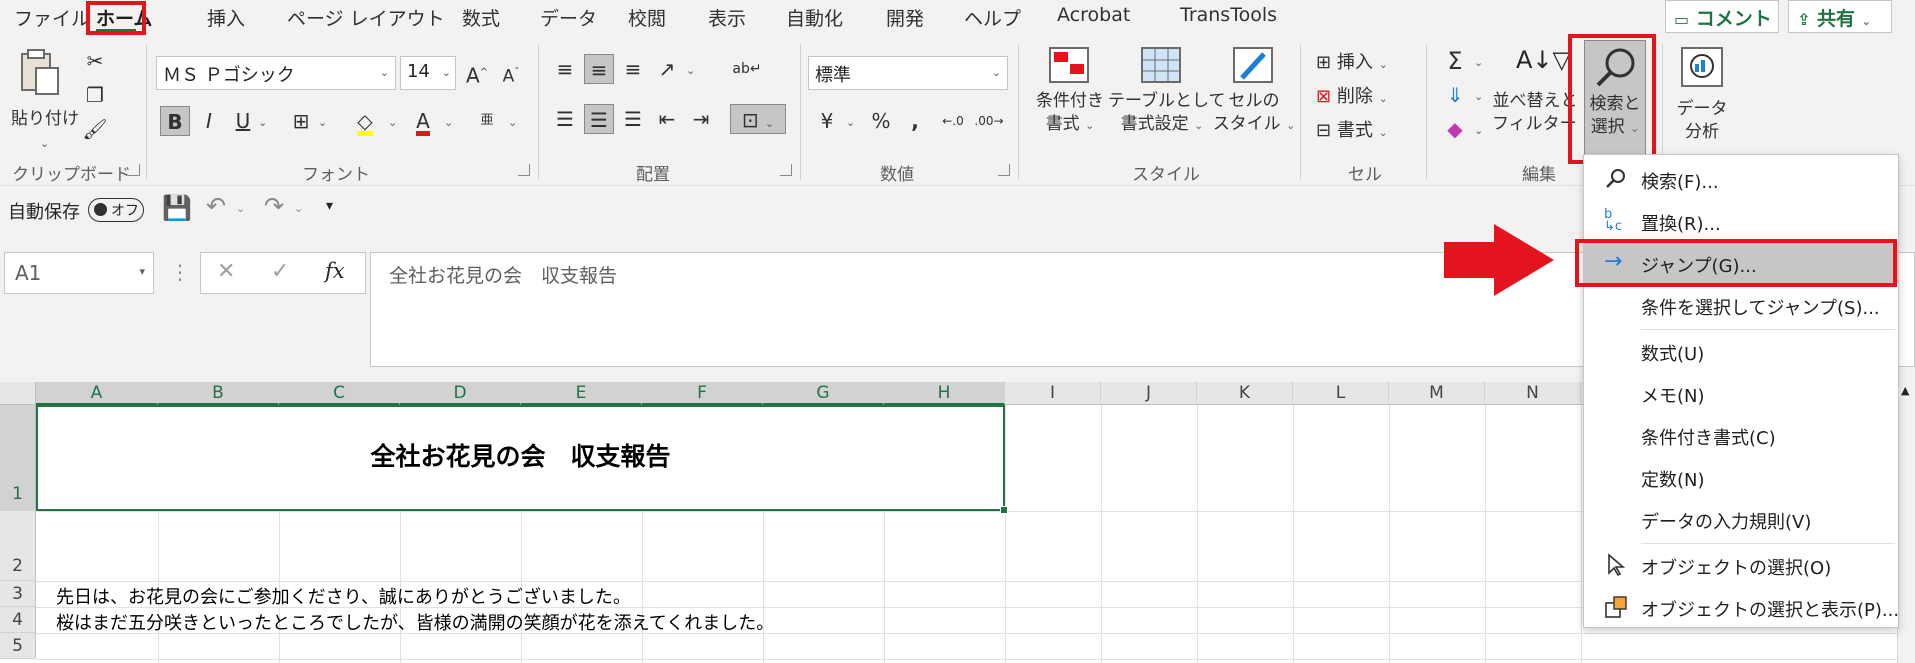  I want to click on furigana-button: 亜, so click(487, 121).